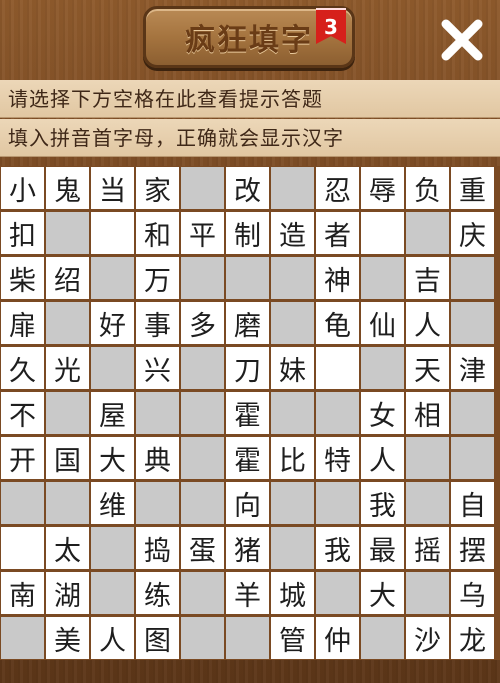 The image size is (500, 683). I want to click on grid-cell: 维, so click(112, 503).